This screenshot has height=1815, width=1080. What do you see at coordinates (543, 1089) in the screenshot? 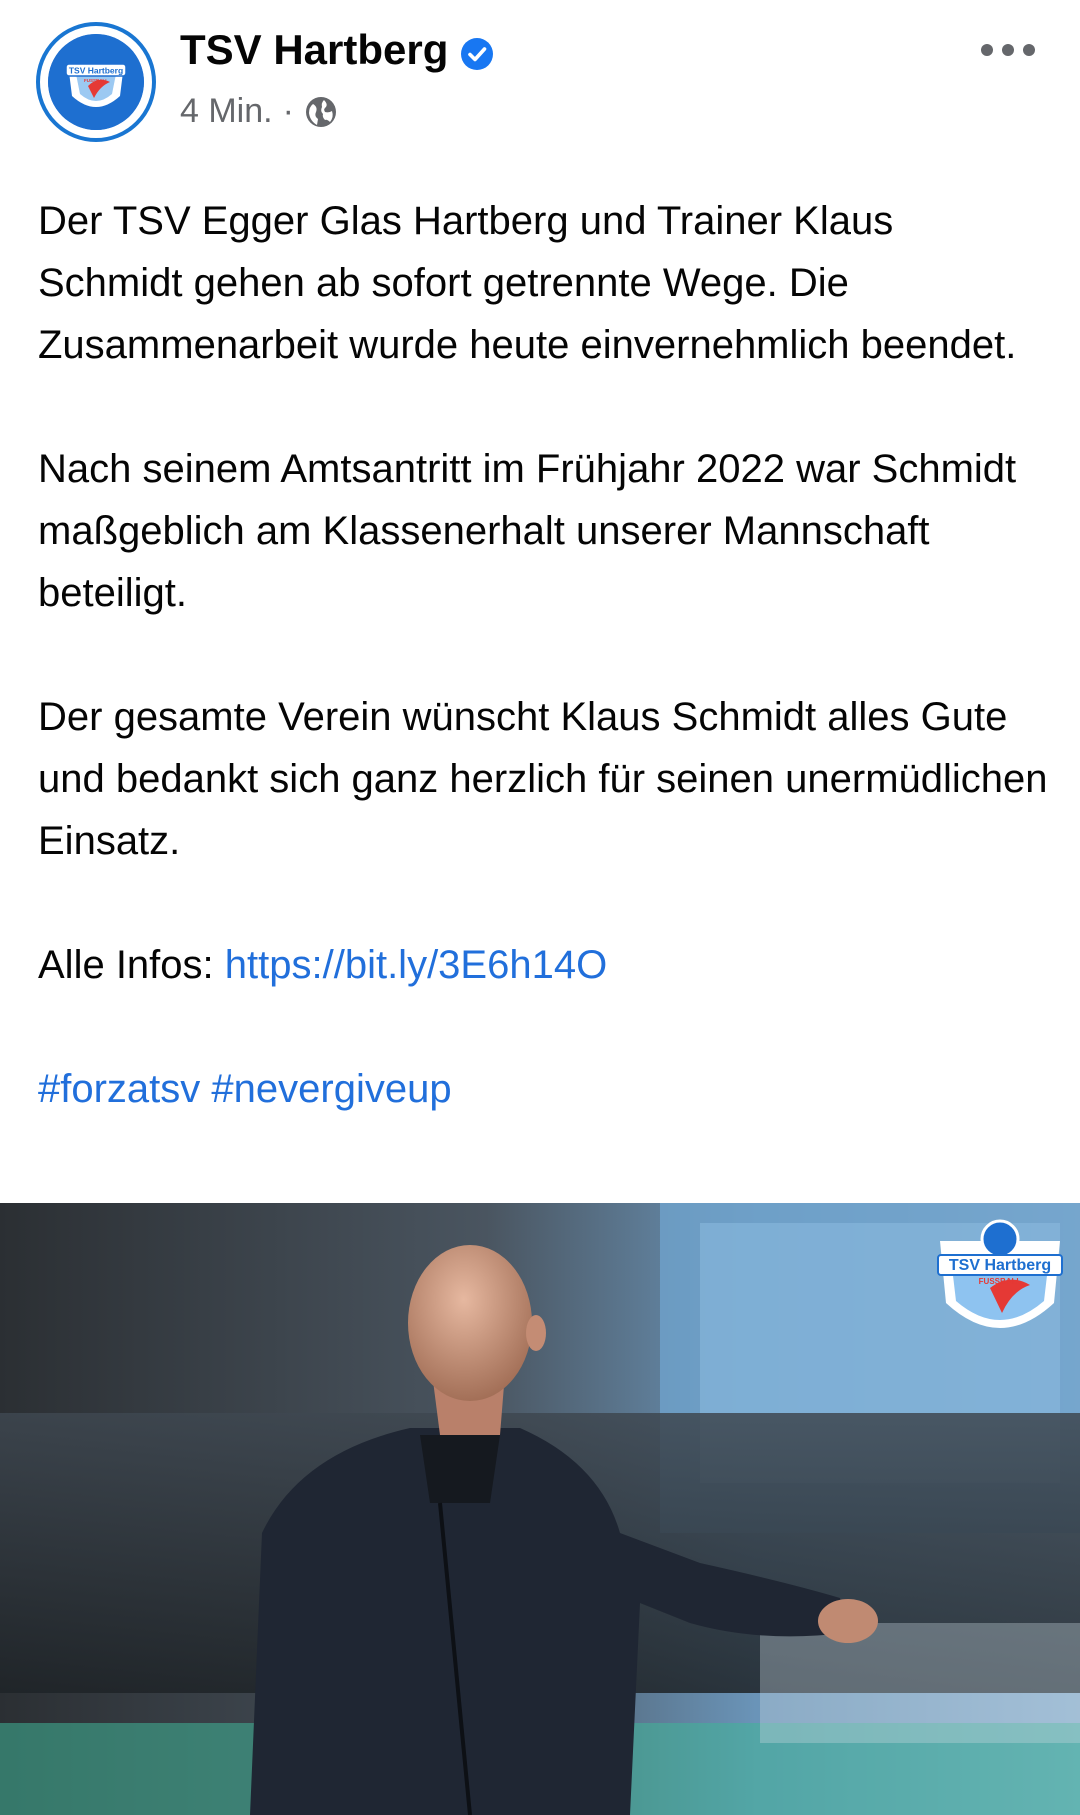
I see `post-hashtags: #forzatsv #nevergiveup` at bounding box center [543, 1089].